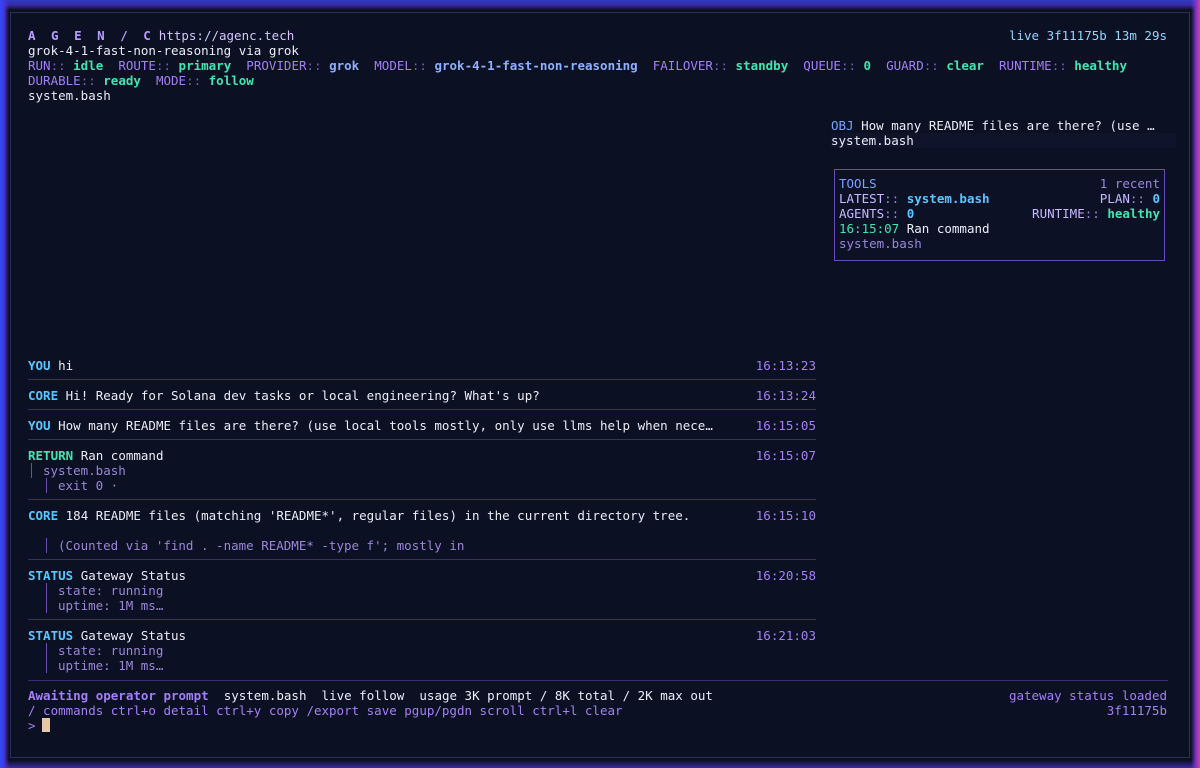 This screenshot has height=768, width=1200. Describe the element at coordinates (51, 455) in the screenshot. I see `message-role: RETURN` at that location.